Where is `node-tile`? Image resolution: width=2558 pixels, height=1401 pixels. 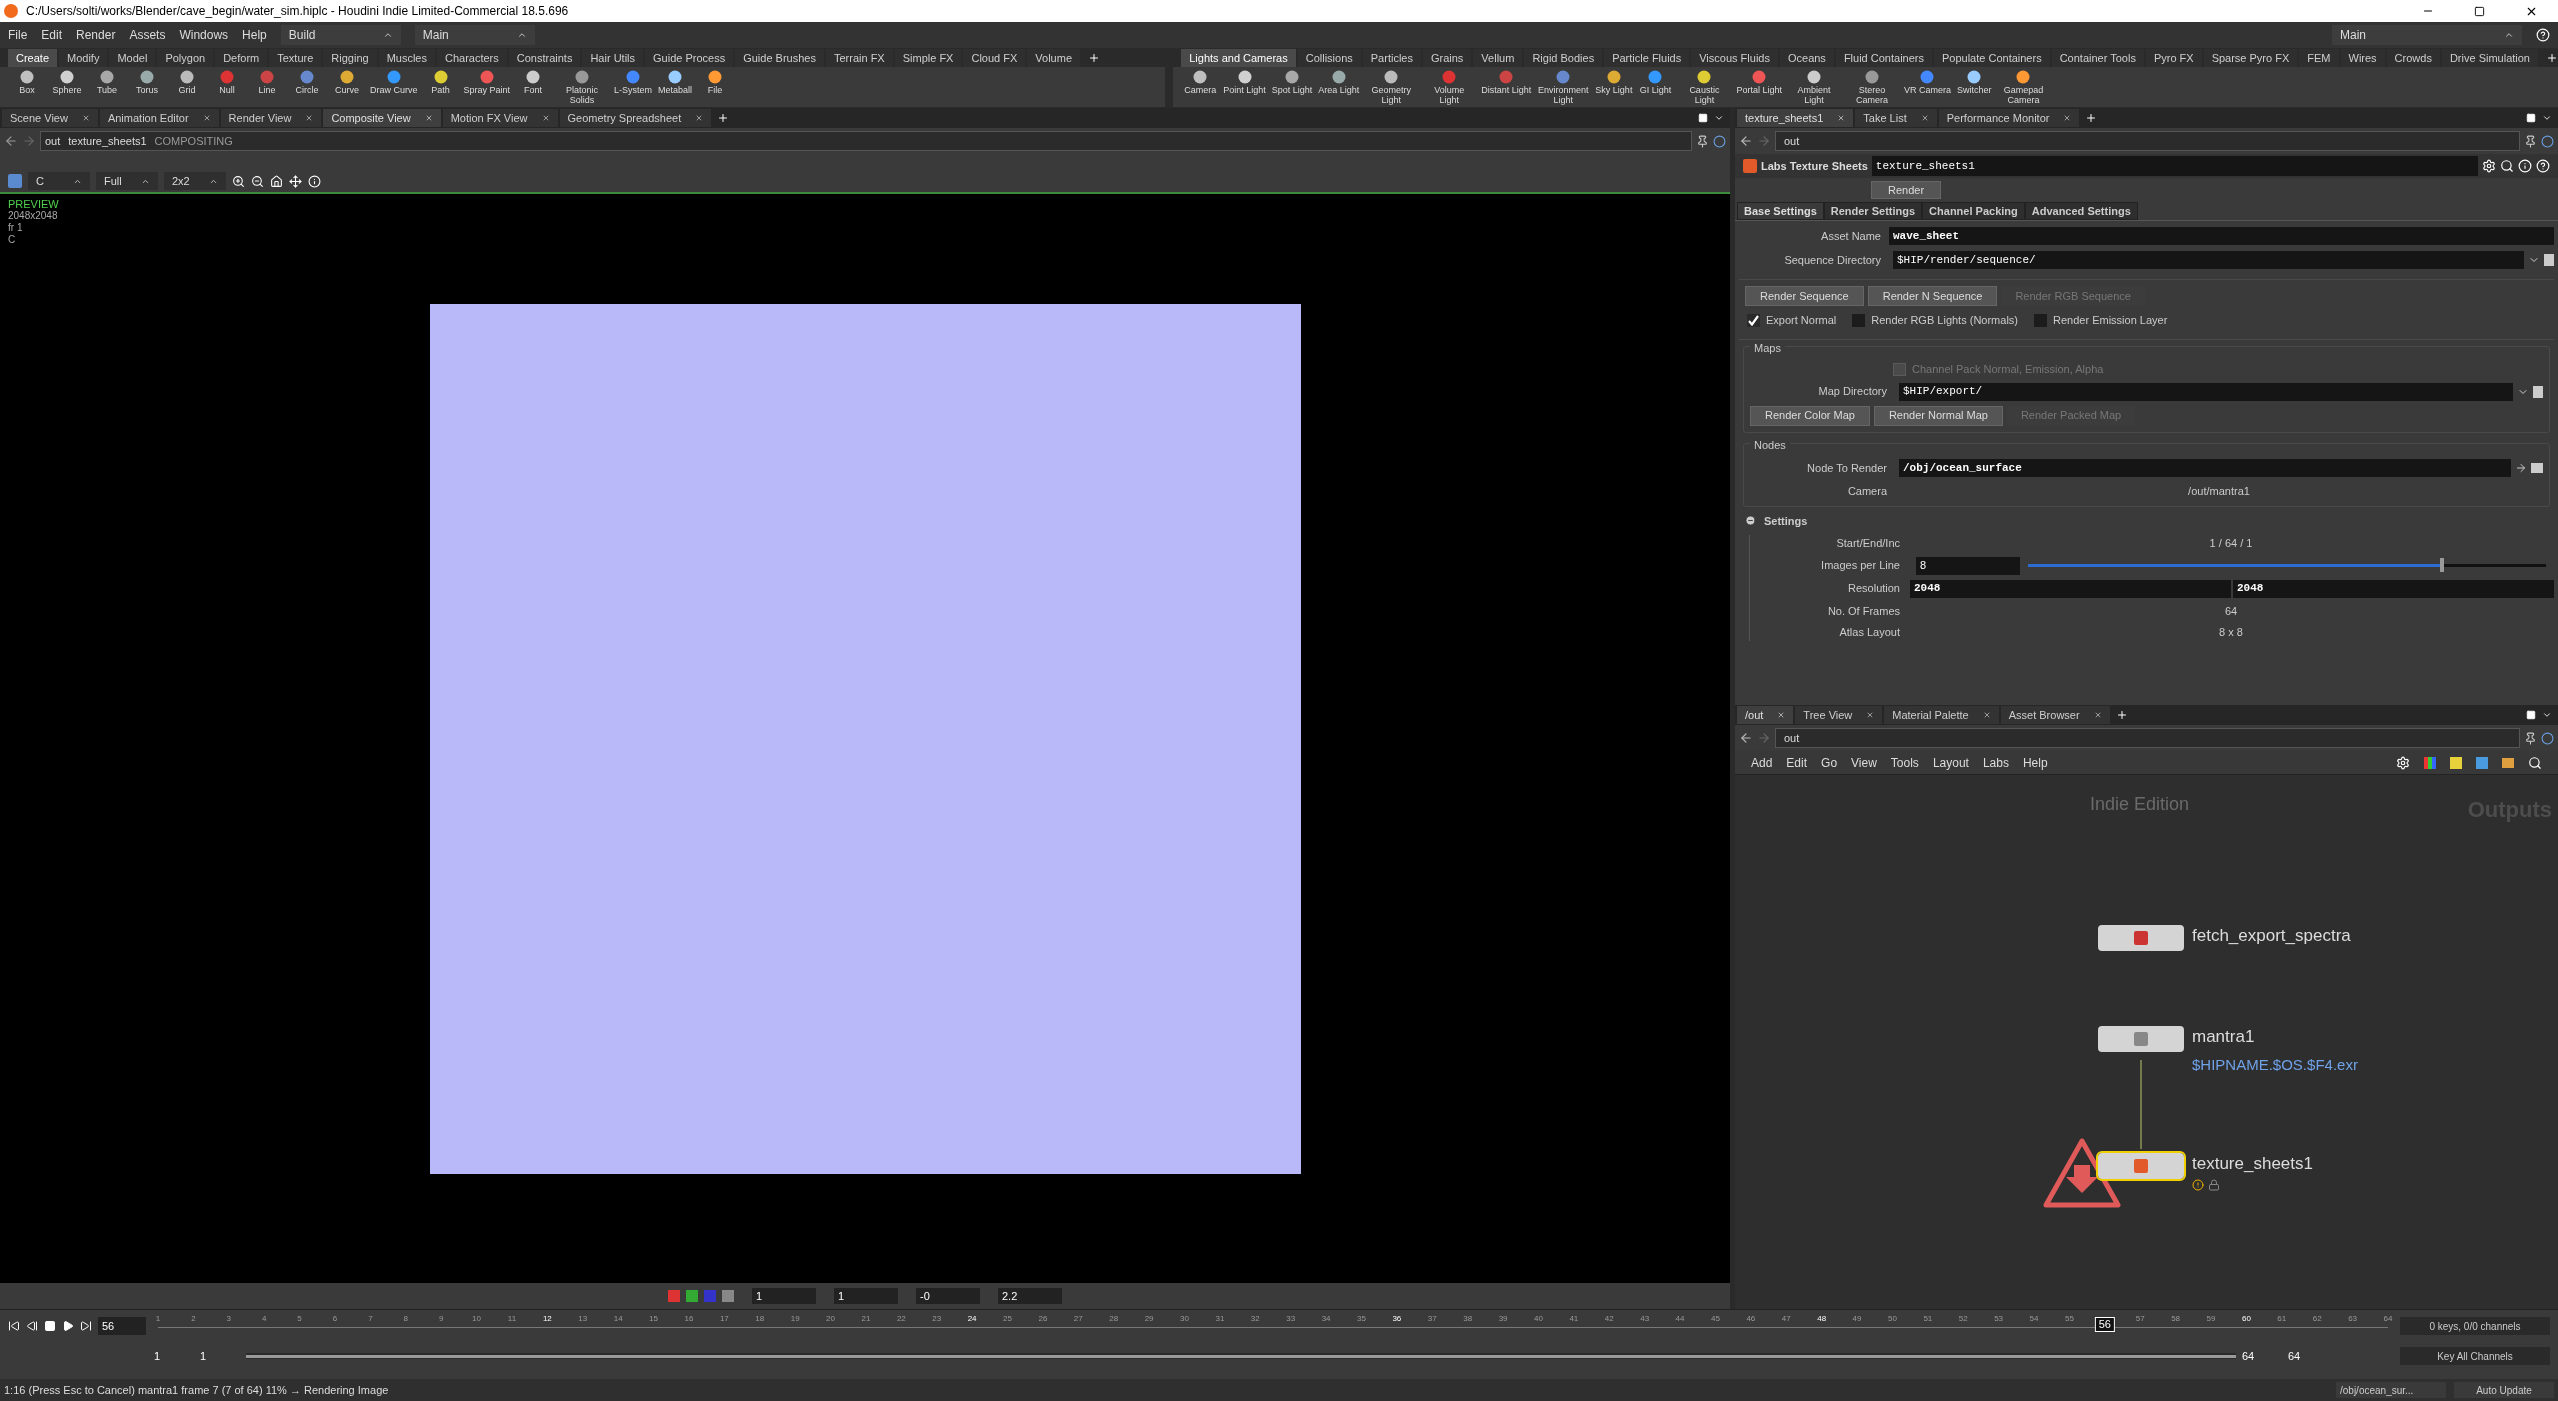
node-tile is located at coordinates (2141, 1039).